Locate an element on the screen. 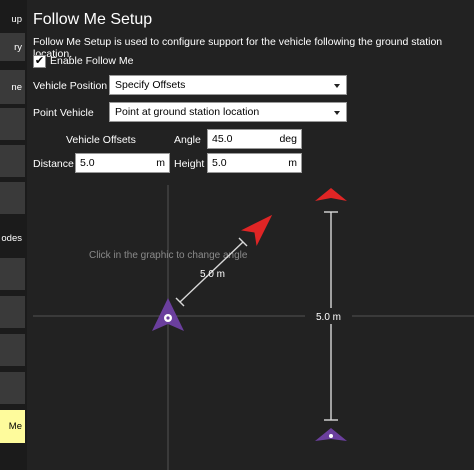 The image size is (474, 470). vehicle-side-icon is located at coordinates (331, 194).